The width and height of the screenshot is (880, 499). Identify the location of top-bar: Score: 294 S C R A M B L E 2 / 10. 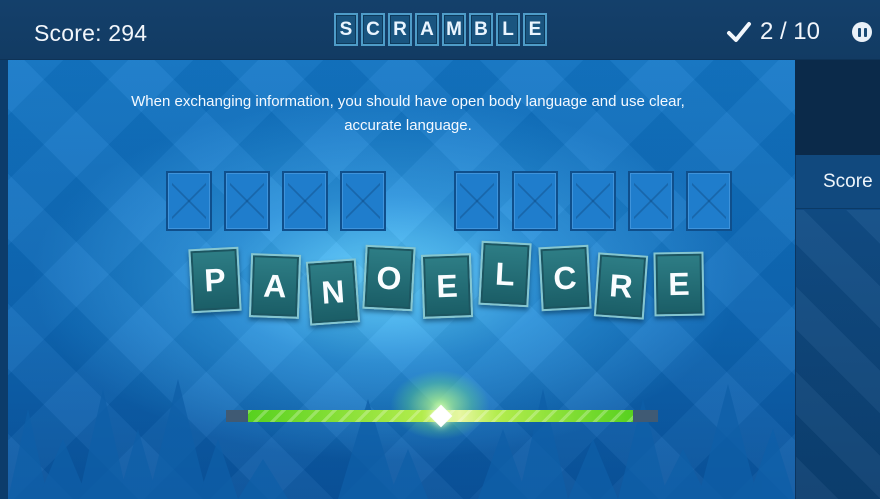
(440, 30).